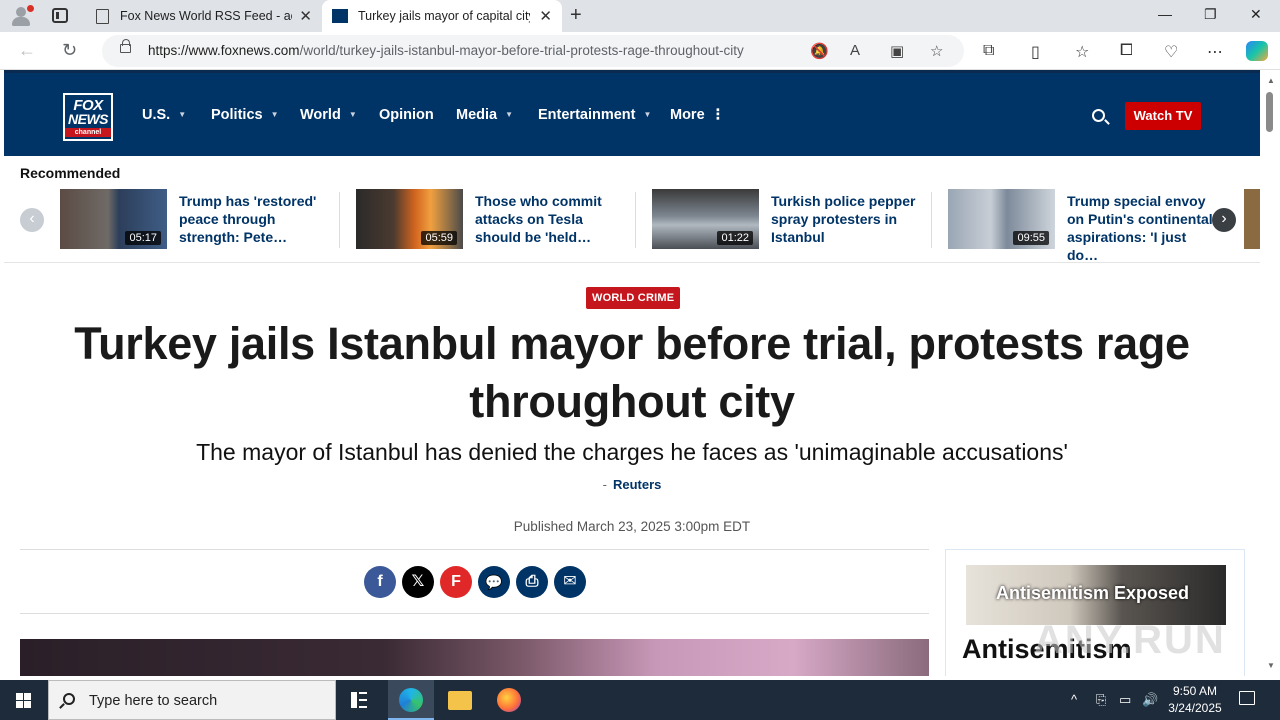  What do you see at coordinates (1215, 52) in the screenshot?
I see `settings-more-icon: ⋯` at bounding box center [1215, 52].